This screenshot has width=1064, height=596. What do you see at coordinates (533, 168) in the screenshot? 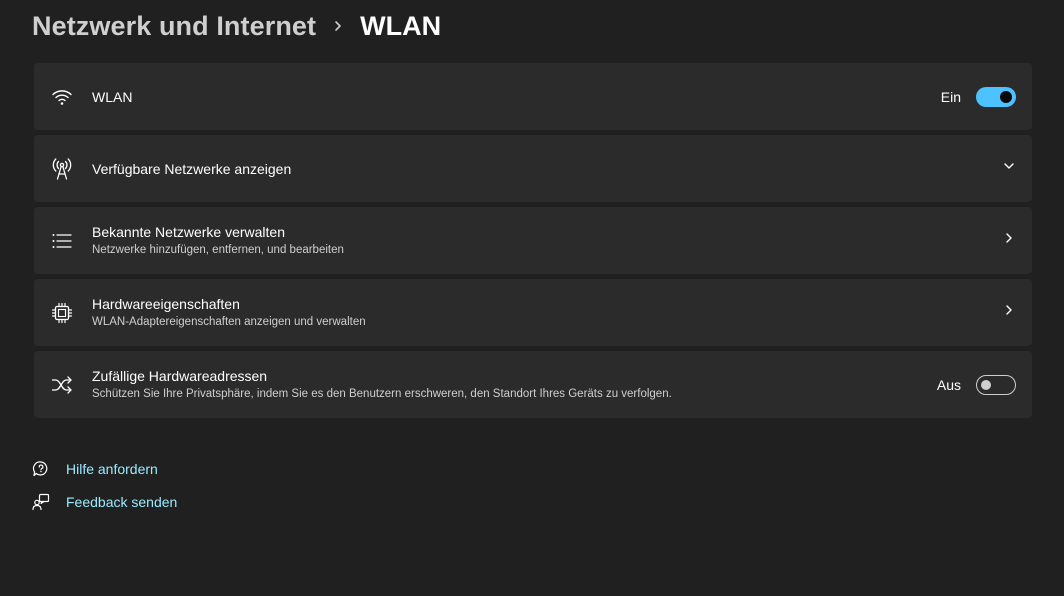
I see `available-networks-card: Verfügbare Netzwerke anzeigen` at bounding box center [533, 168].